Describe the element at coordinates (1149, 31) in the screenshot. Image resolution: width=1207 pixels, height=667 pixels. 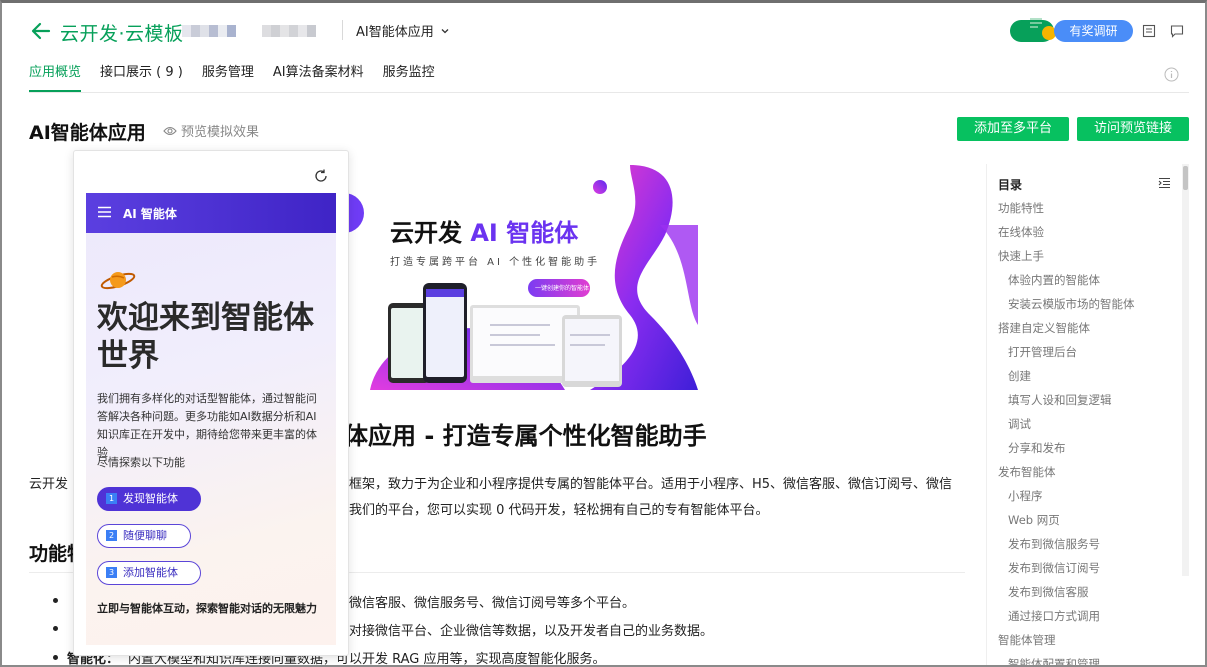
I see `document-icon` at that location.